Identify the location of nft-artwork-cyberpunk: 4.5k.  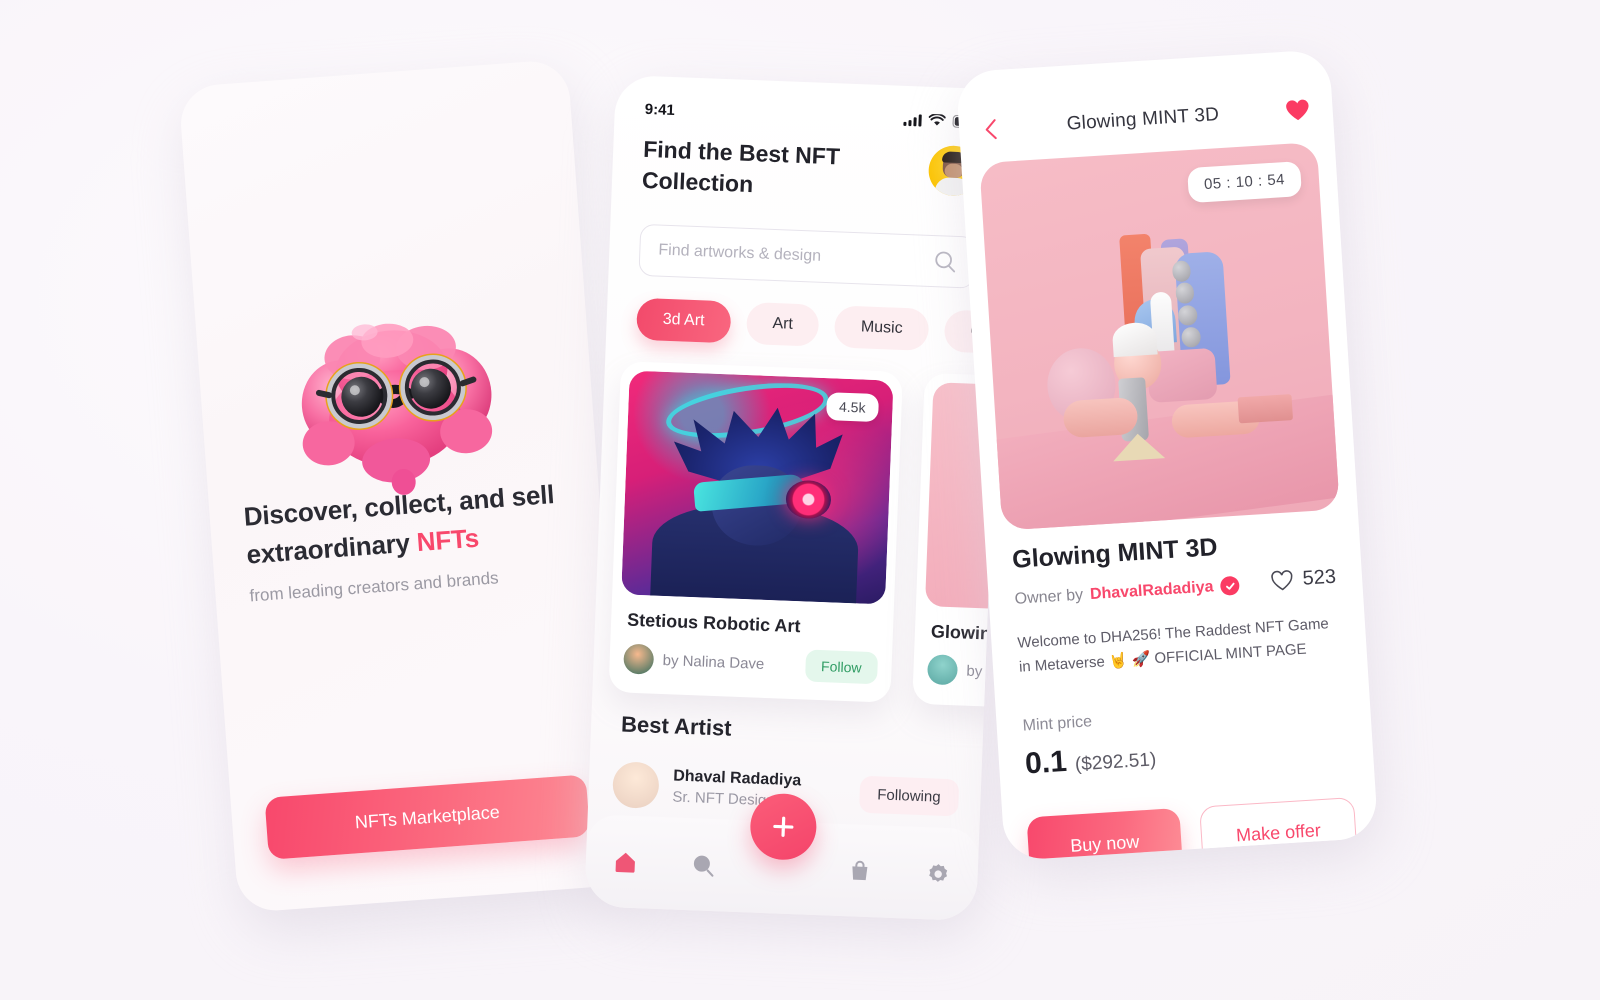
(757, 487).